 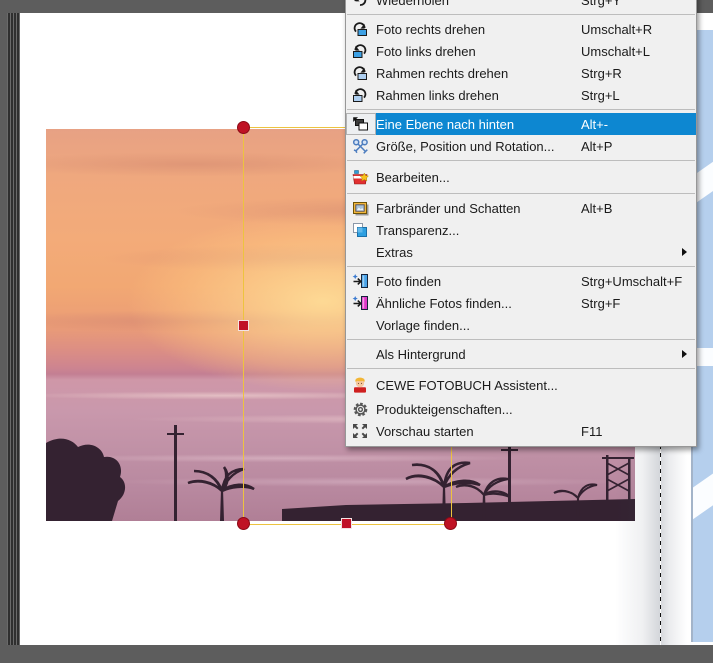 What do you see at coordinates (409, 281) in the screenshot?
I see `menu-item-label: Foto finden` at bounding box center [409, 281].